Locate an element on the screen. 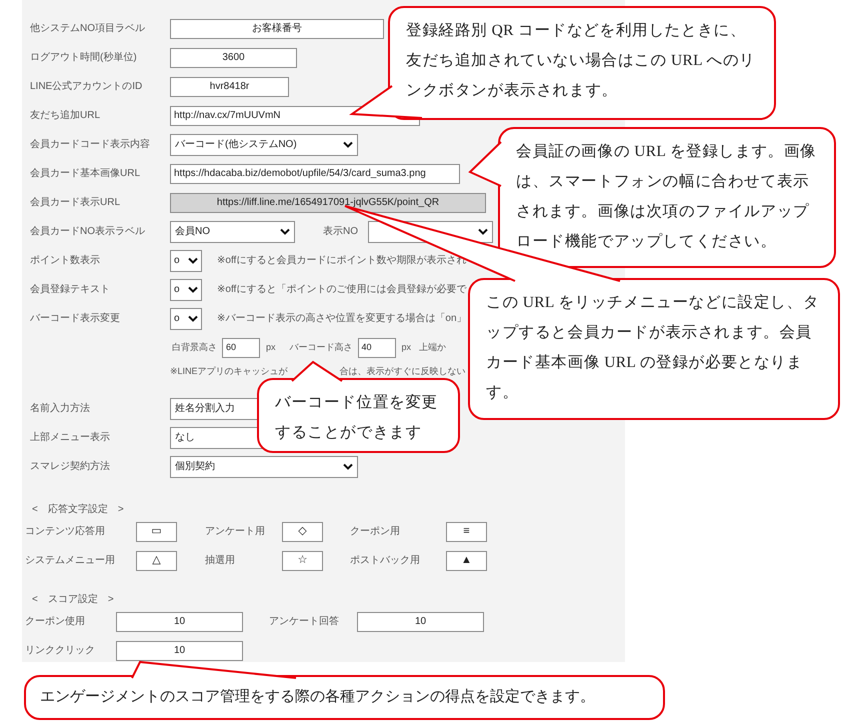  field-label: バーコード表示変更 is located at coordinates (75, 319).